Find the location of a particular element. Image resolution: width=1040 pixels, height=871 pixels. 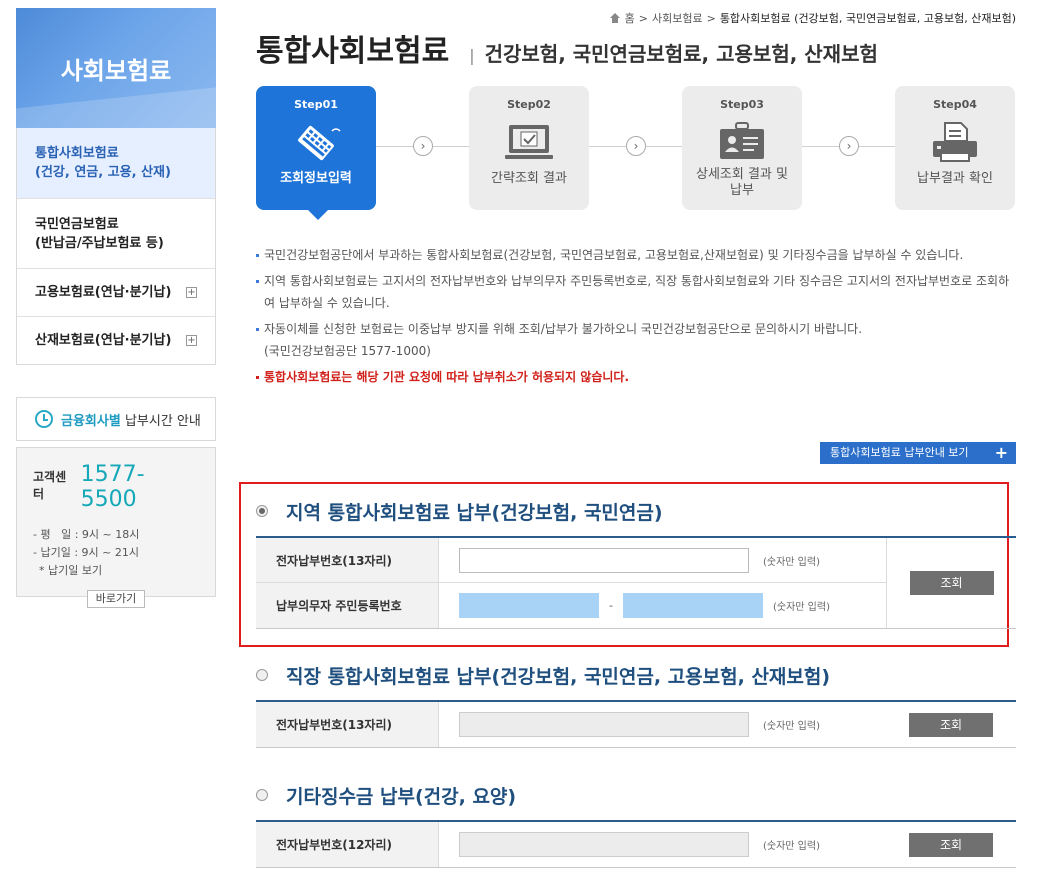

keyboard-icon is located at coordinates (316, 143).